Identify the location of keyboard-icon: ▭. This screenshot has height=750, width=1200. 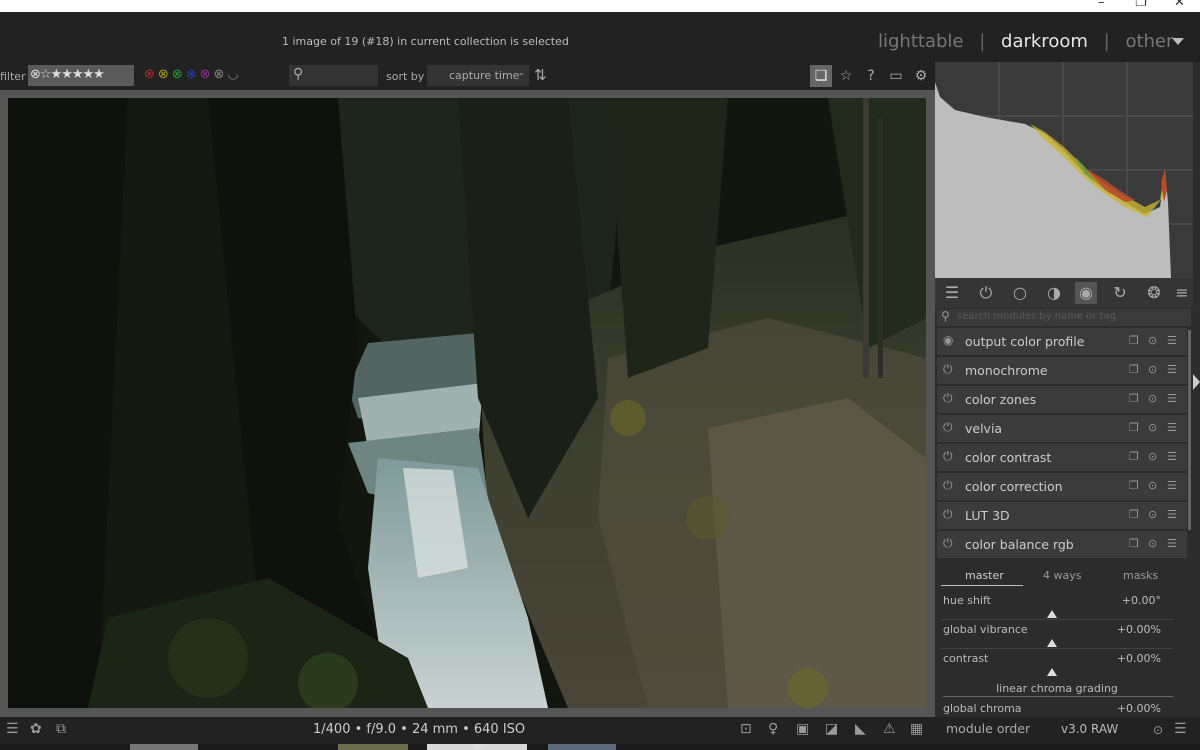
(896, 76).